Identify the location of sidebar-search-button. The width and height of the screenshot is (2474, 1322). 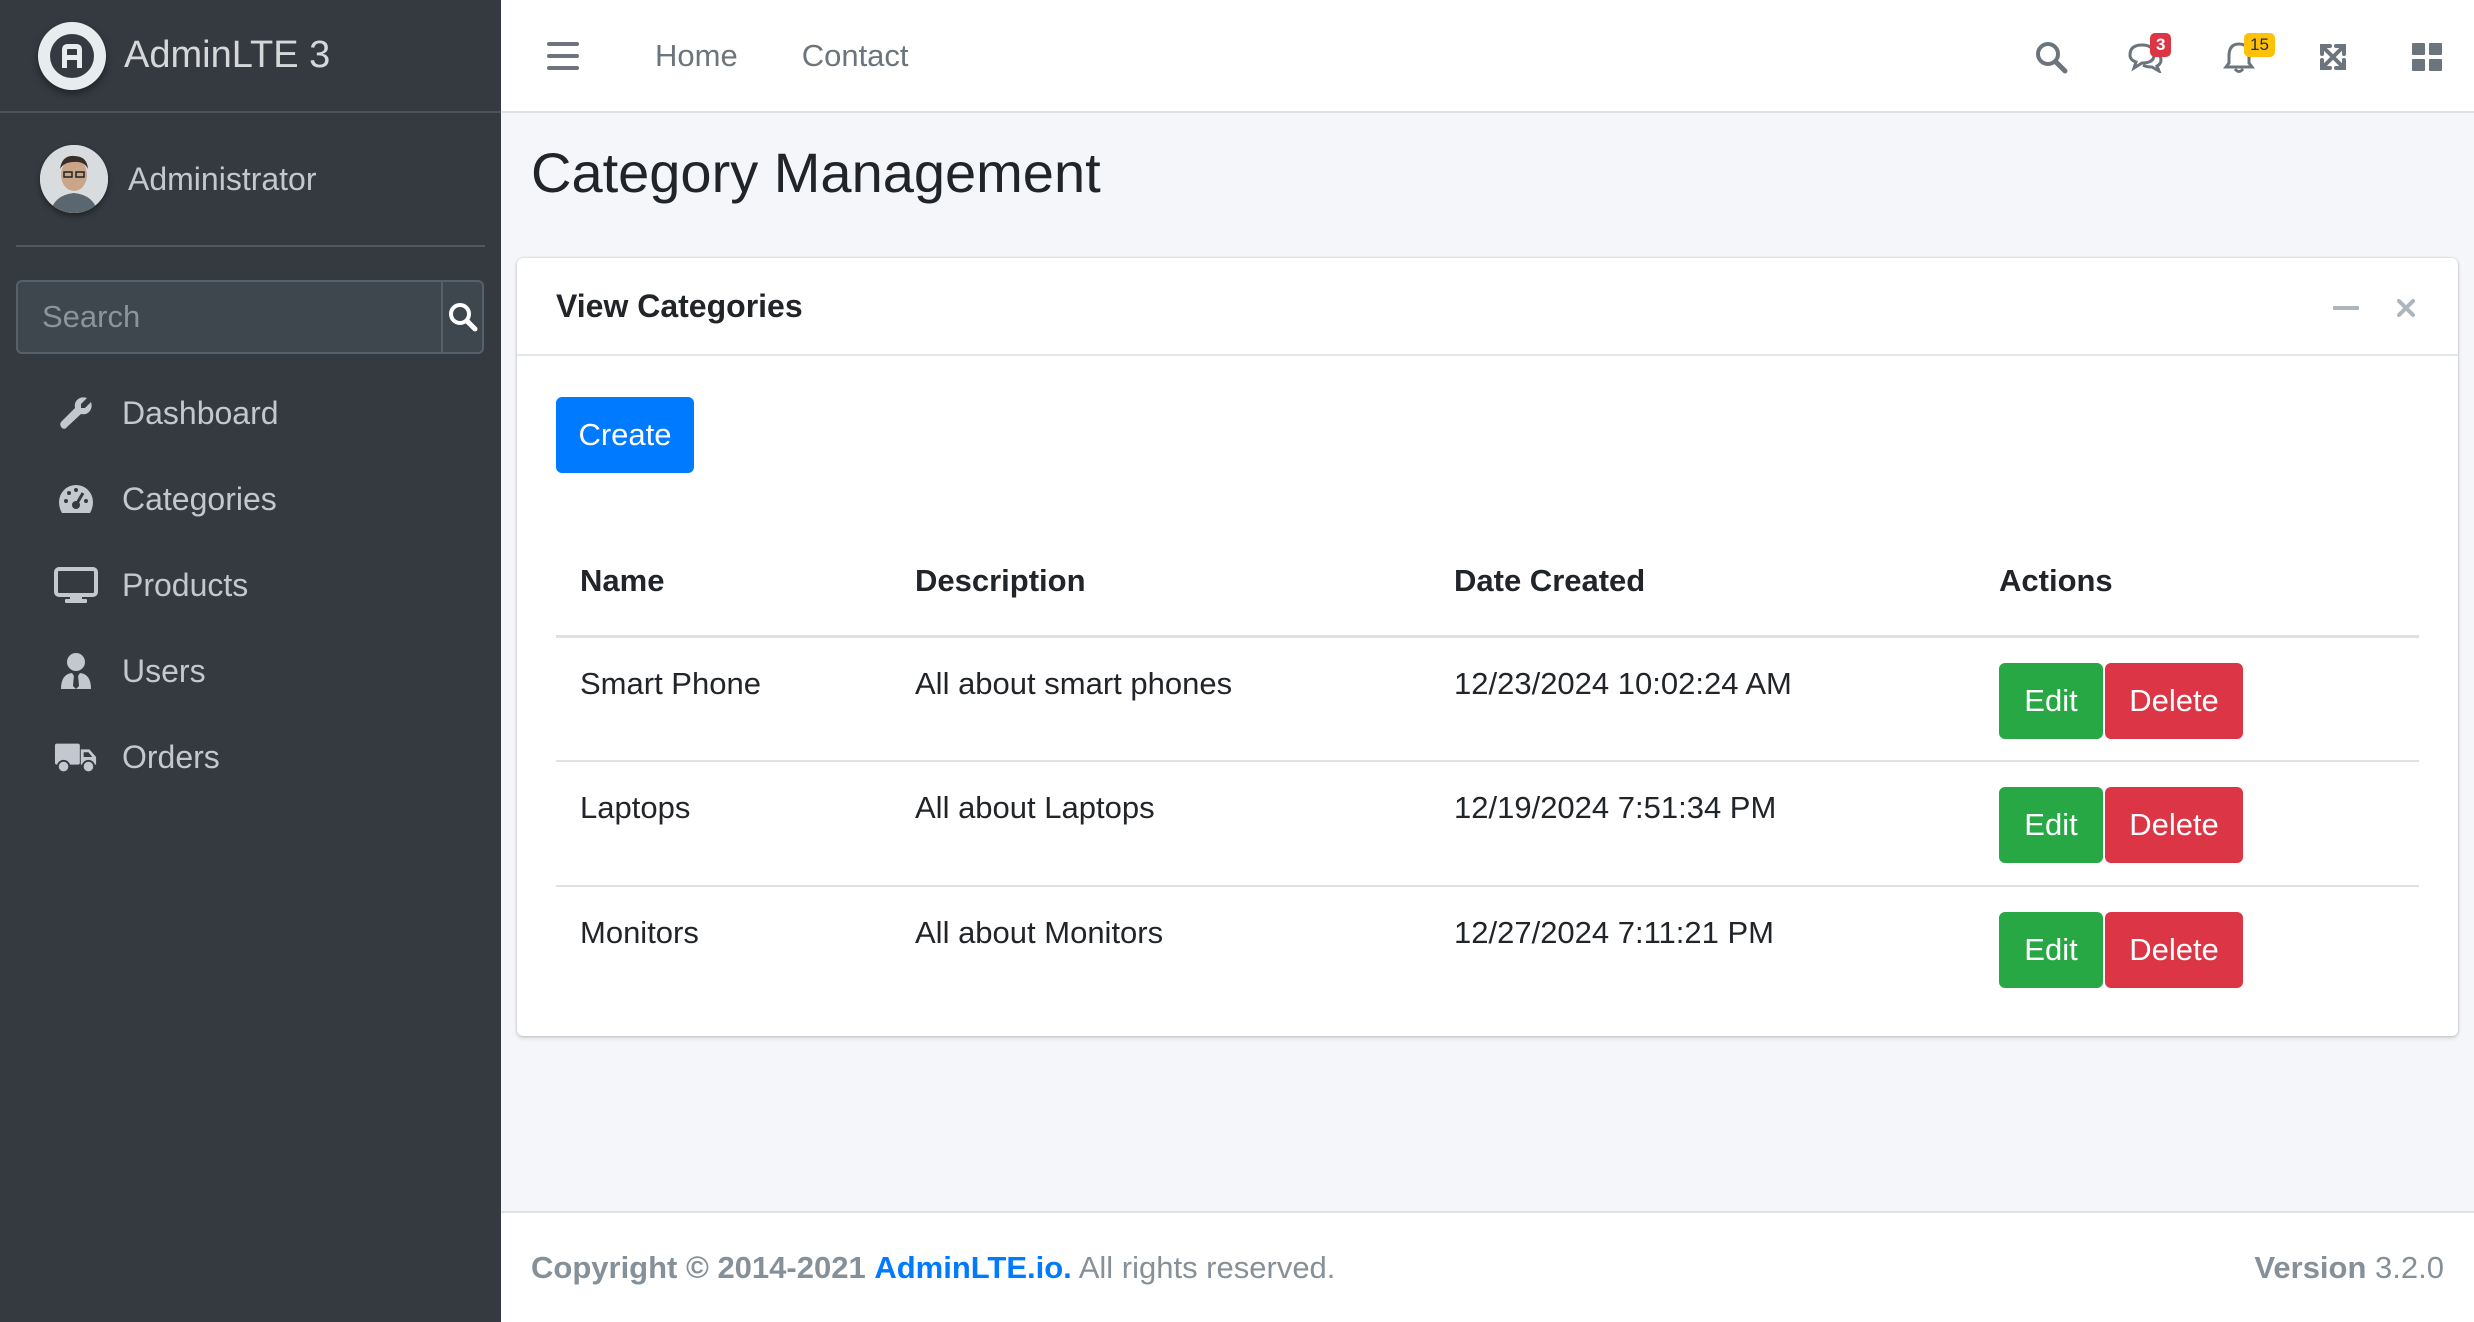
(462, 317).